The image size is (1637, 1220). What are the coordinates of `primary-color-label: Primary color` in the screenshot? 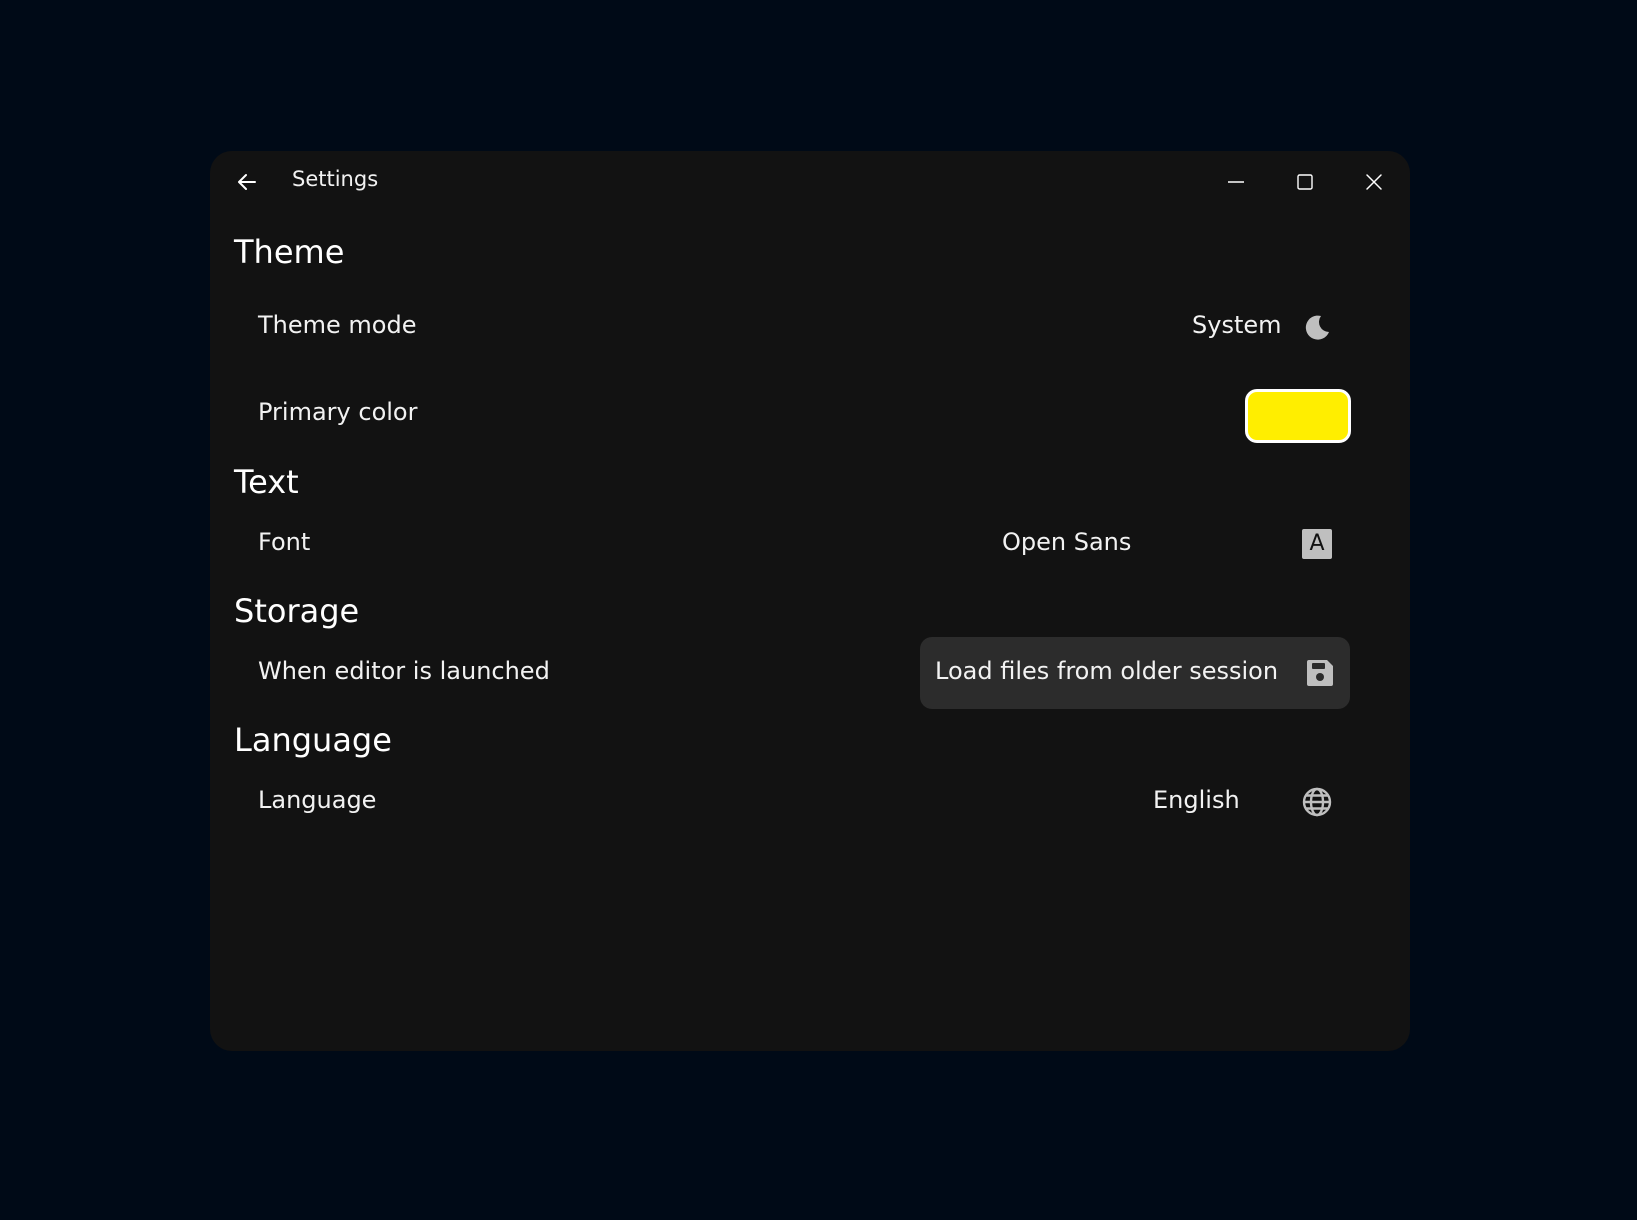 It's located at (338, 412).